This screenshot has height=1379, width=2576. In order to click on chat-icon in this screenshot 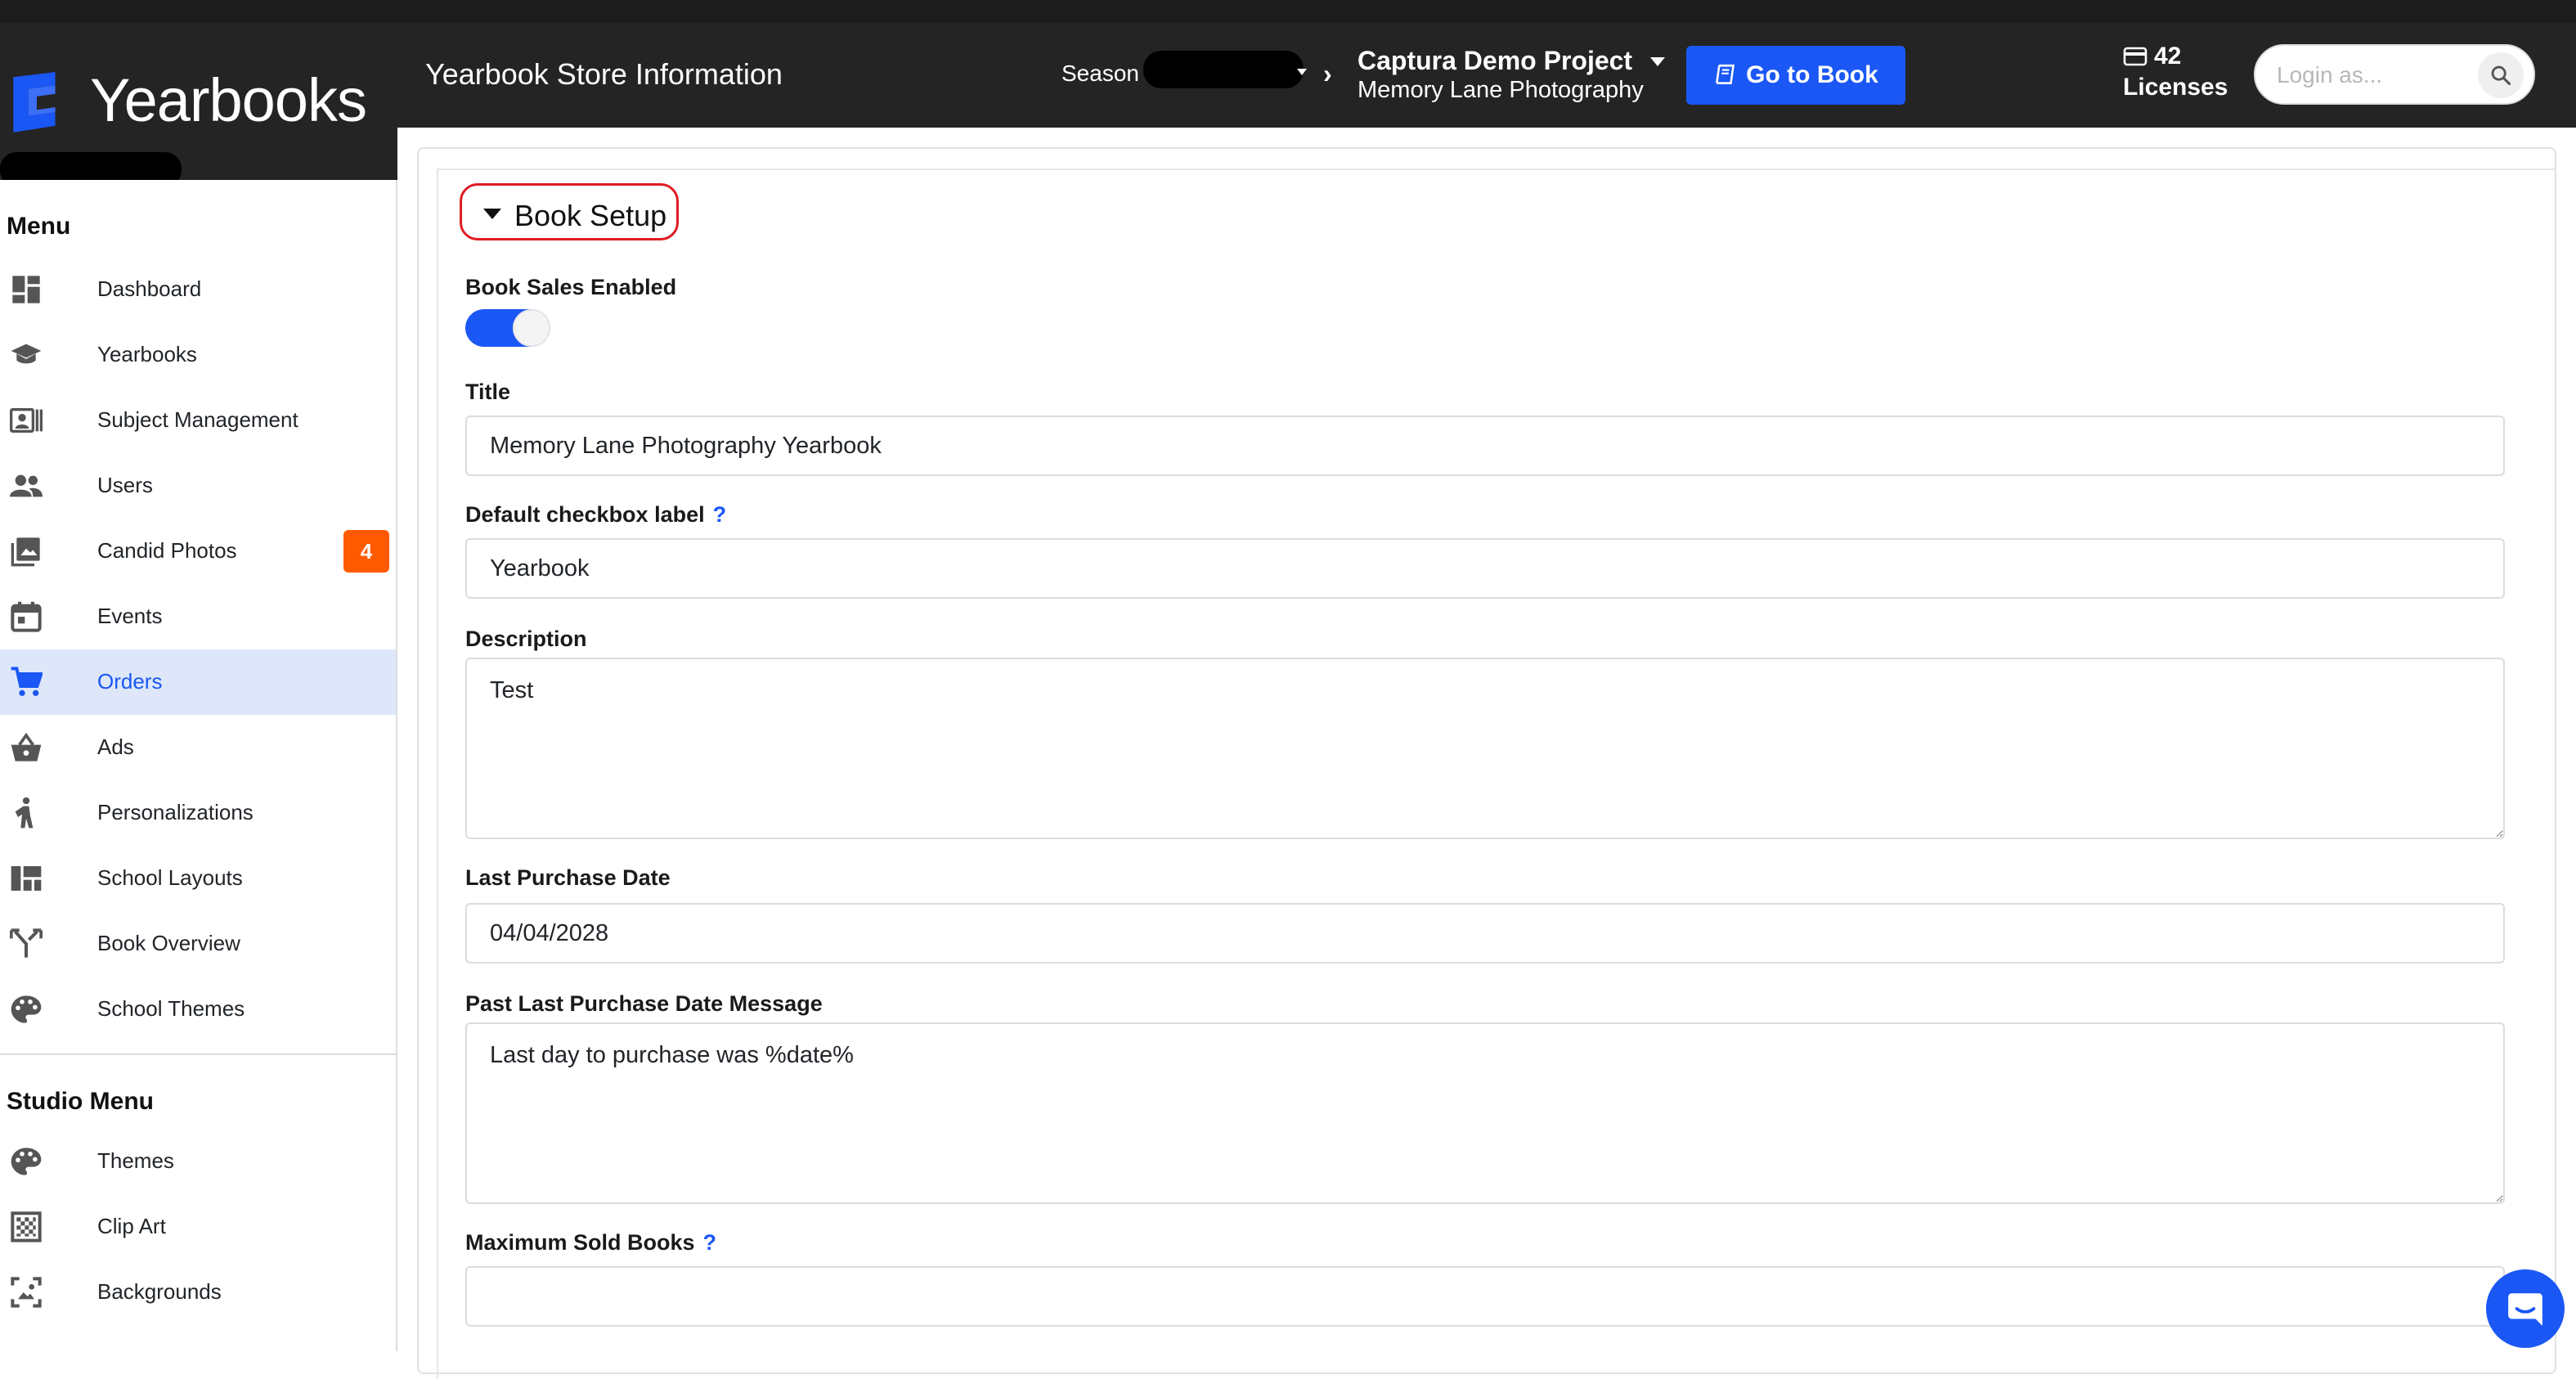, I will do `click(2525, 1309)`.